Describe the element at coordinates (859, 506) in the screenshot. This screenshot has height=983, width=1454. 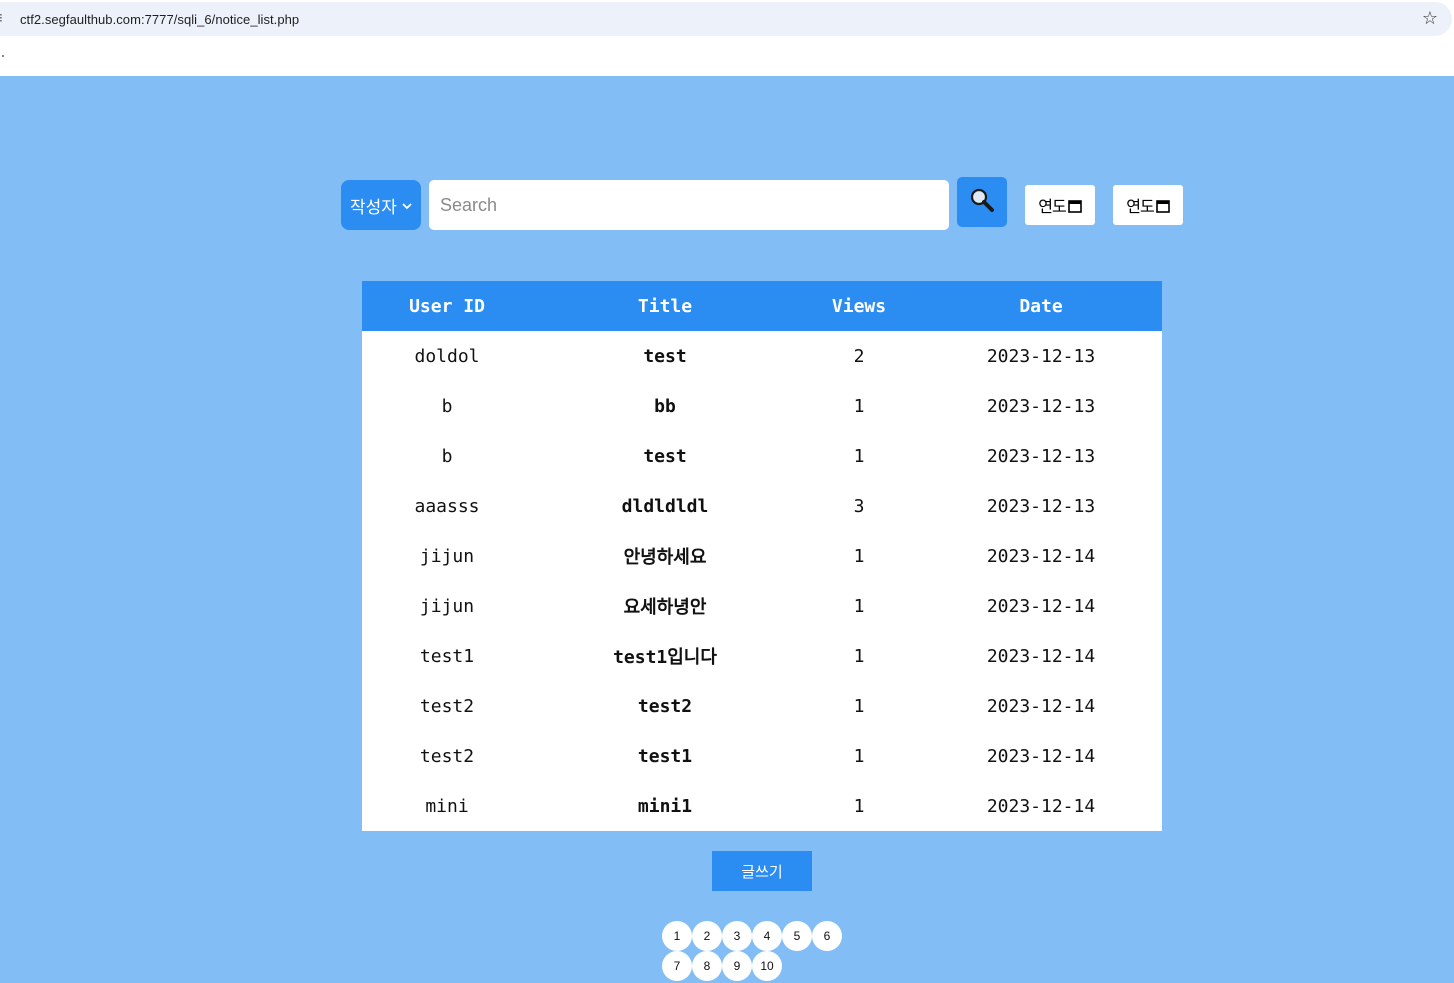
I see `cell-views: 3` at that location.